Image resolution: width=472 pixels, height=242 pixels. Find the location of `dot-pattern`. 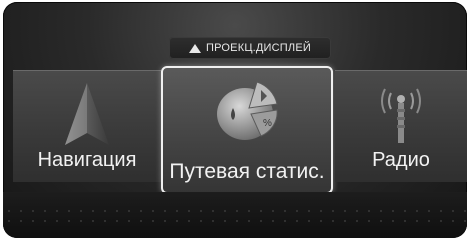

dot-pattern is located at coordinates (235, 216).